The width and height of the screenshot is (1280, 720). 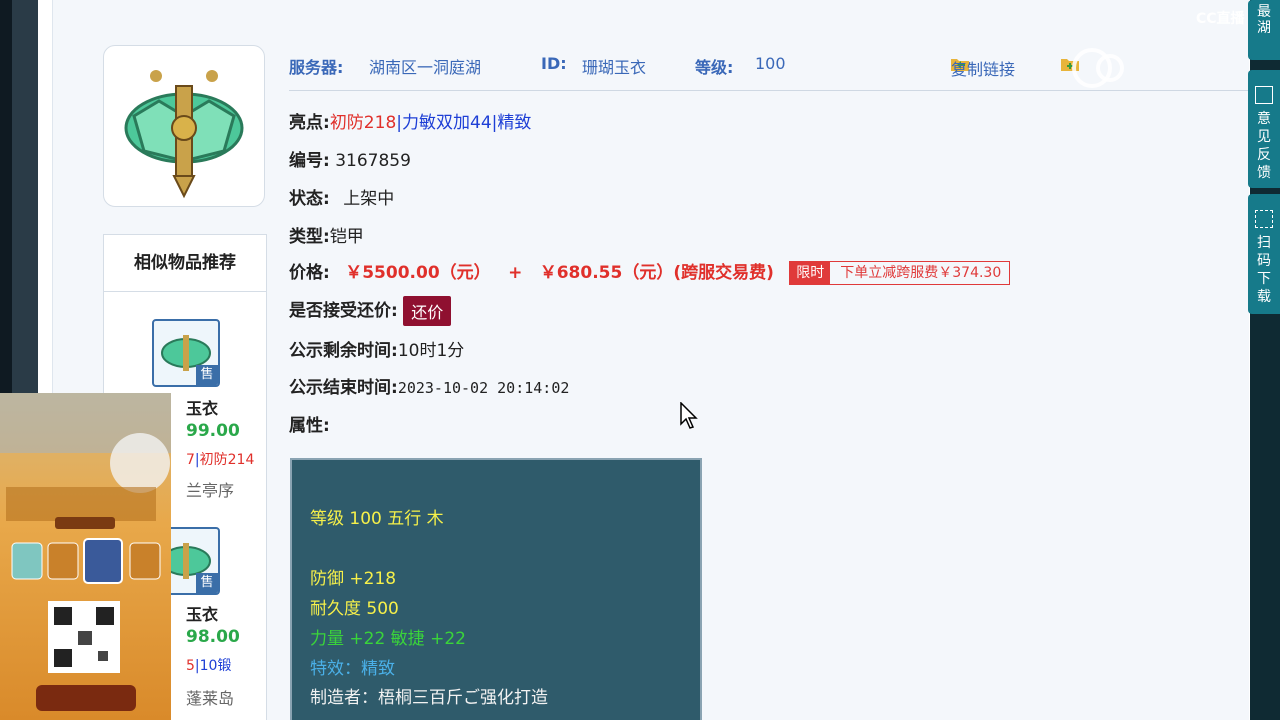 I want to click on status-label: 状态:, so click(x=309, y=199).